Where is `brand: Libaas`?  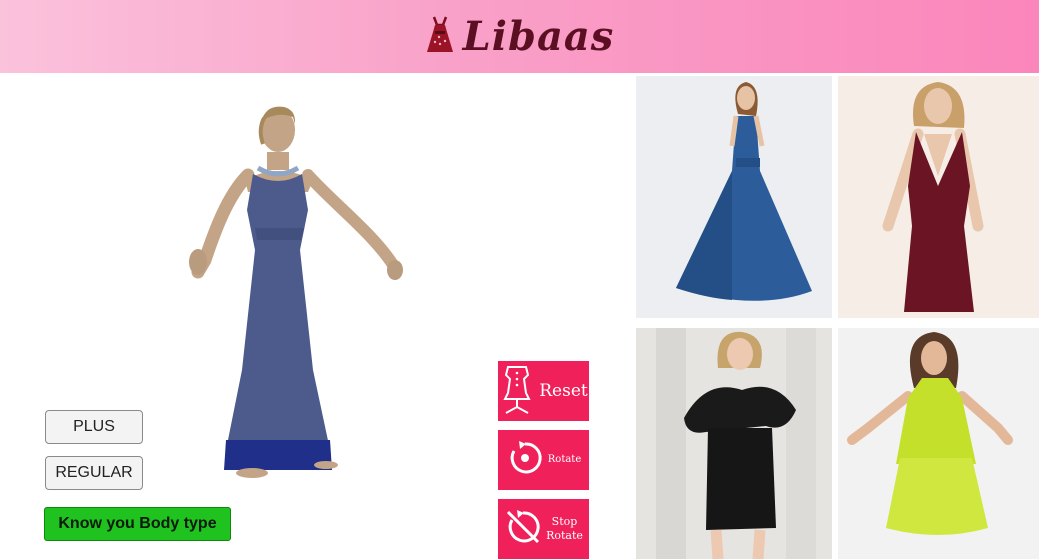
brand: Libaas is located at coordinates (520, 36).